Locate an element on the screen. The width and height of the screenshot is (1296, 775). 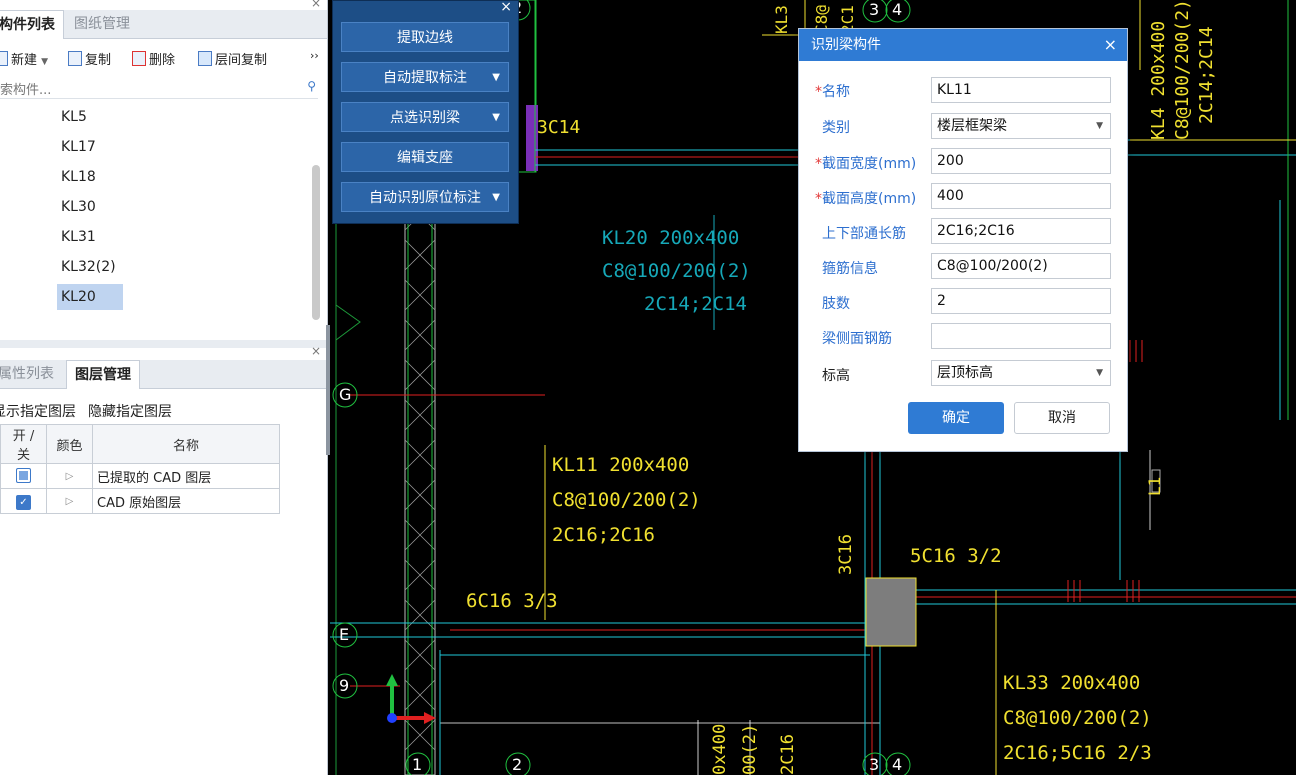
axis-label: 3 is located at coordinates (874, 764).